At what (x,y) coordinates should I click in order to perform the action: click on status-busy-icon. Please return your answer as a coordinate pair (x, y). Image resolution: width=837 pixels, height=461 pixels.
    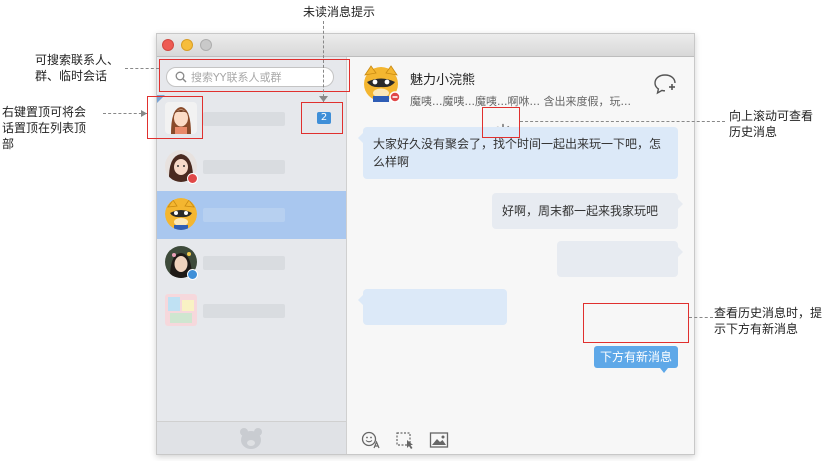
    Looking at the image, I should click on (192, 178).